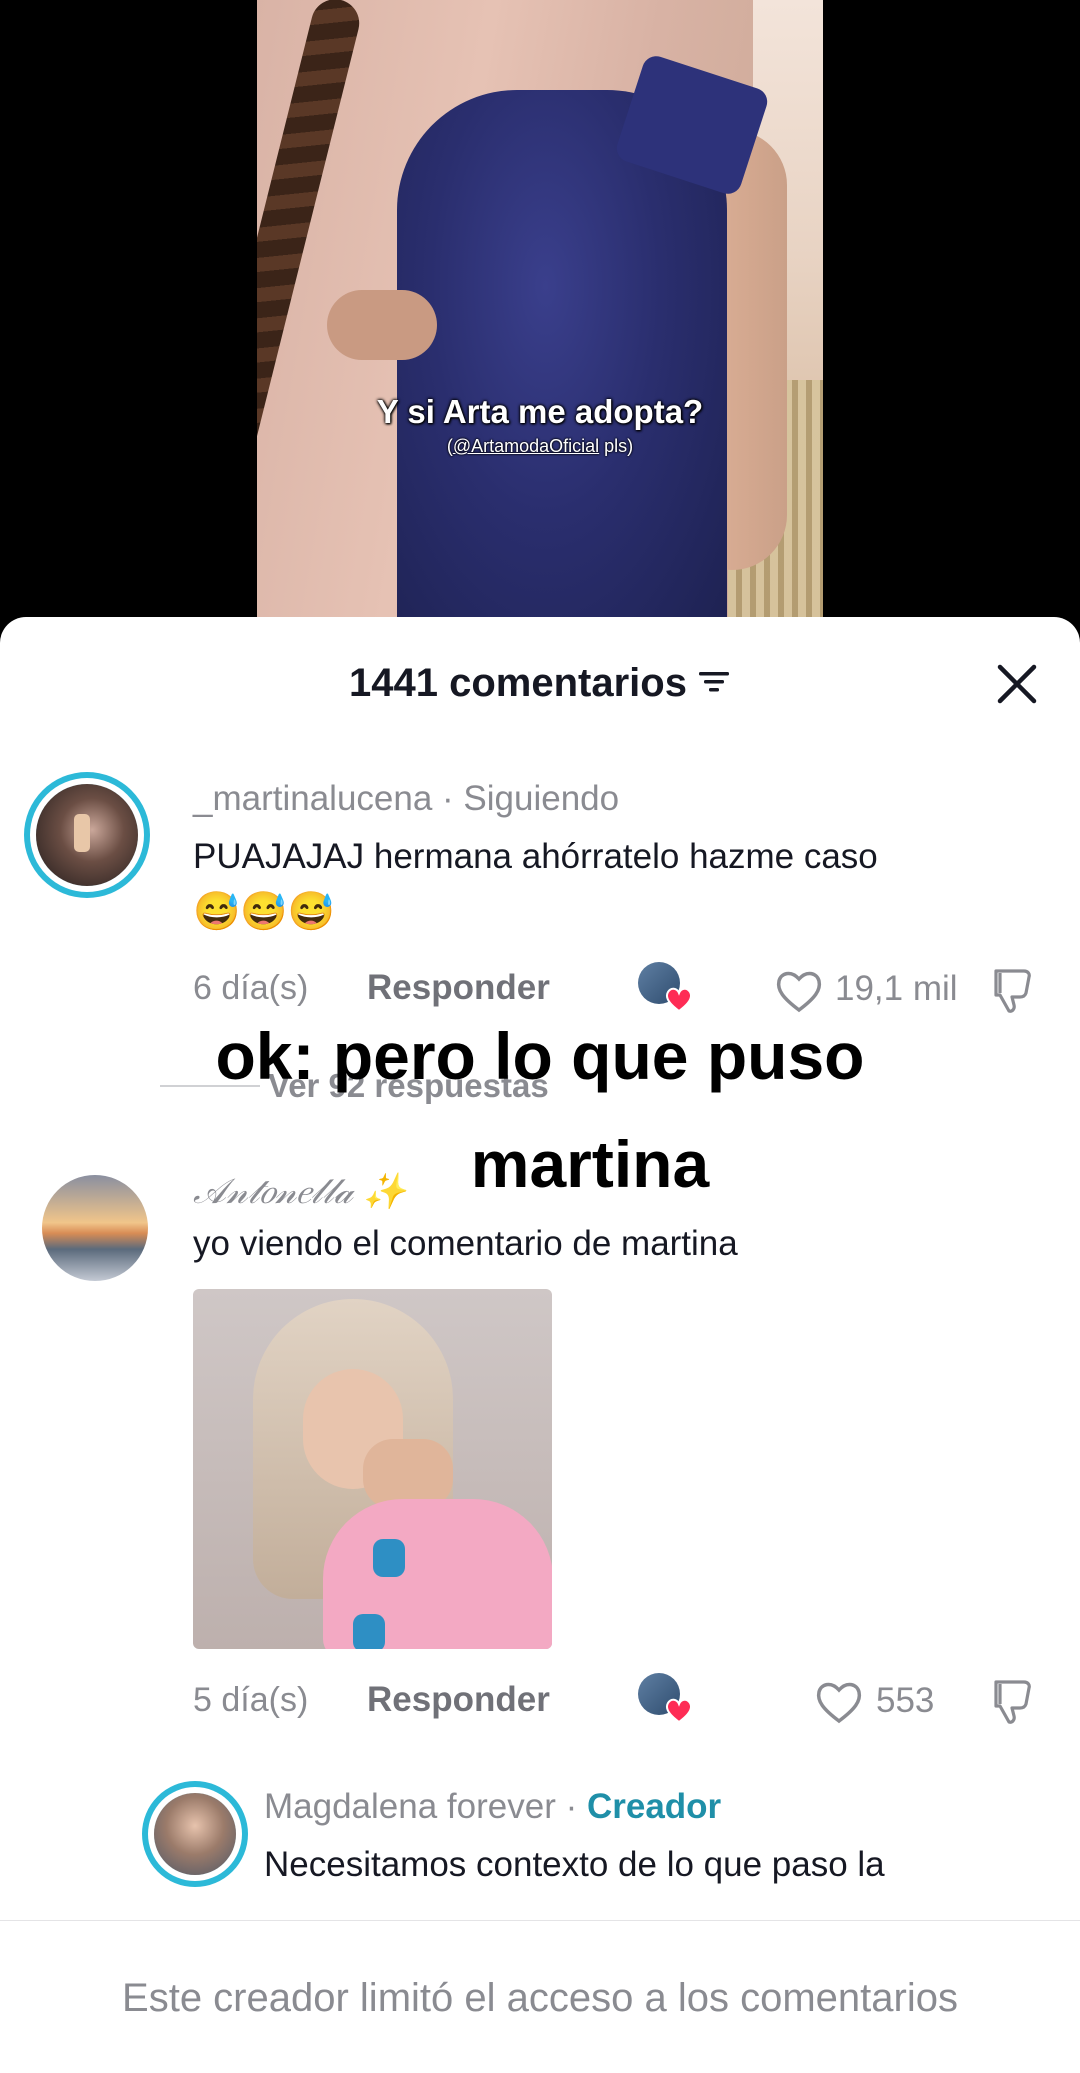 This screenshot has width=1080, height=2073. I want to click on comments-count-title: 1441 comentarios, so click(540, 683).